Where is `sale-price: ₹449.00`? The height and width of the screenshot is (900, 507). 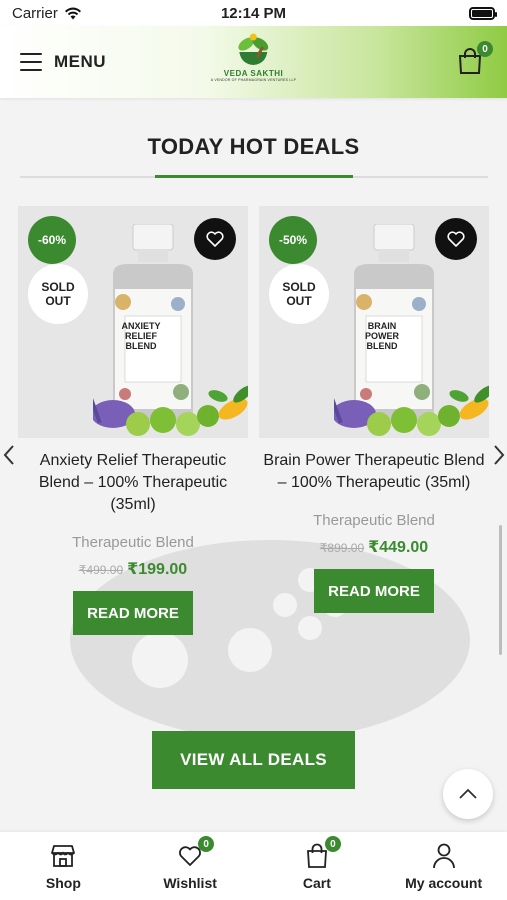
sale-price: ₹449.00 is located at coordinates (398, 547).